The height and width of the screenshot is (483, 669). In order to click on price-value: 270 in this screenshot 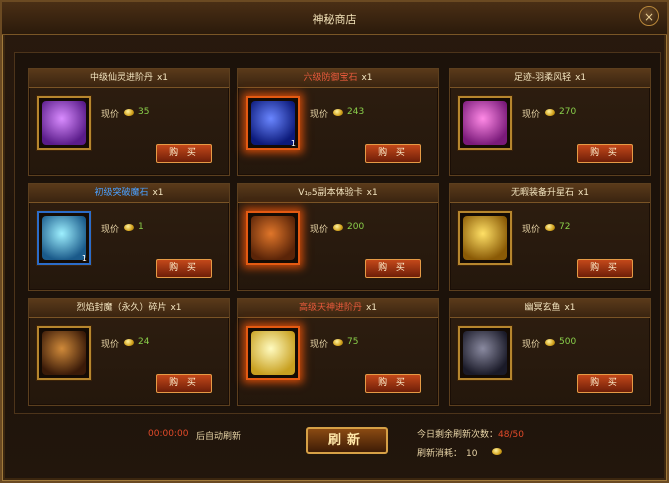, I will do `click(568, 112)`.